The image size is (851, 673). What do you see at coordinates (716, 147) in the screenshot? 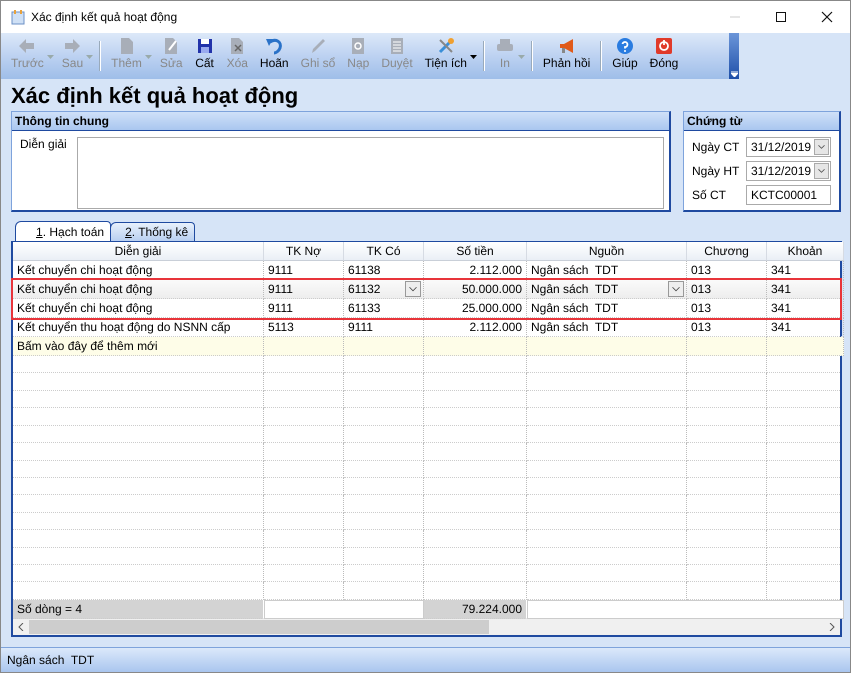
I see `field-label: Ngày CT` at bounding box center [716, 147].